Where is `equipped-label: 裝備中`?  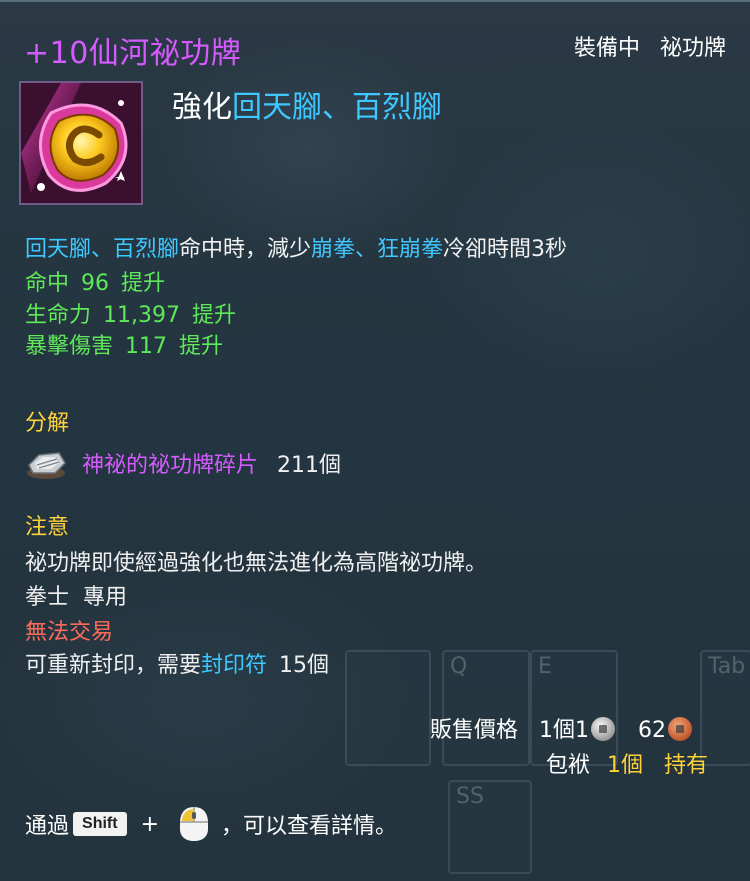 equipped-label: 裝備中 is located at coordinates (606, 48).